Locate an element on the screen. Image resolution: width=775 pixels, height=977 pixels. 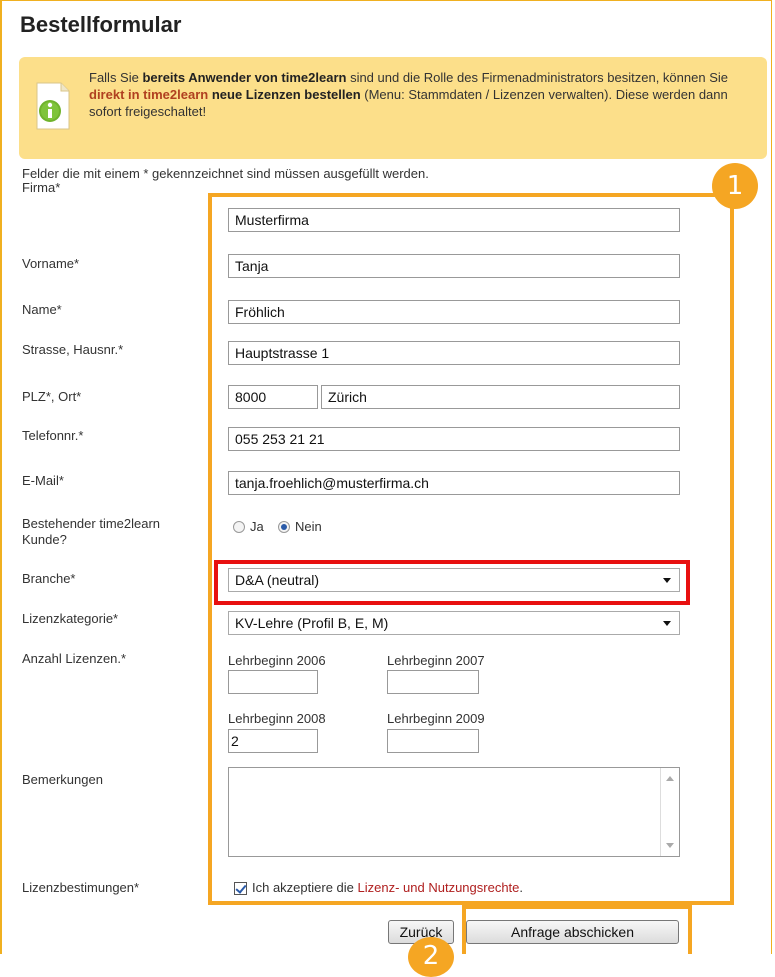
label-firma: Firma* is located at coordinates (41, 187).